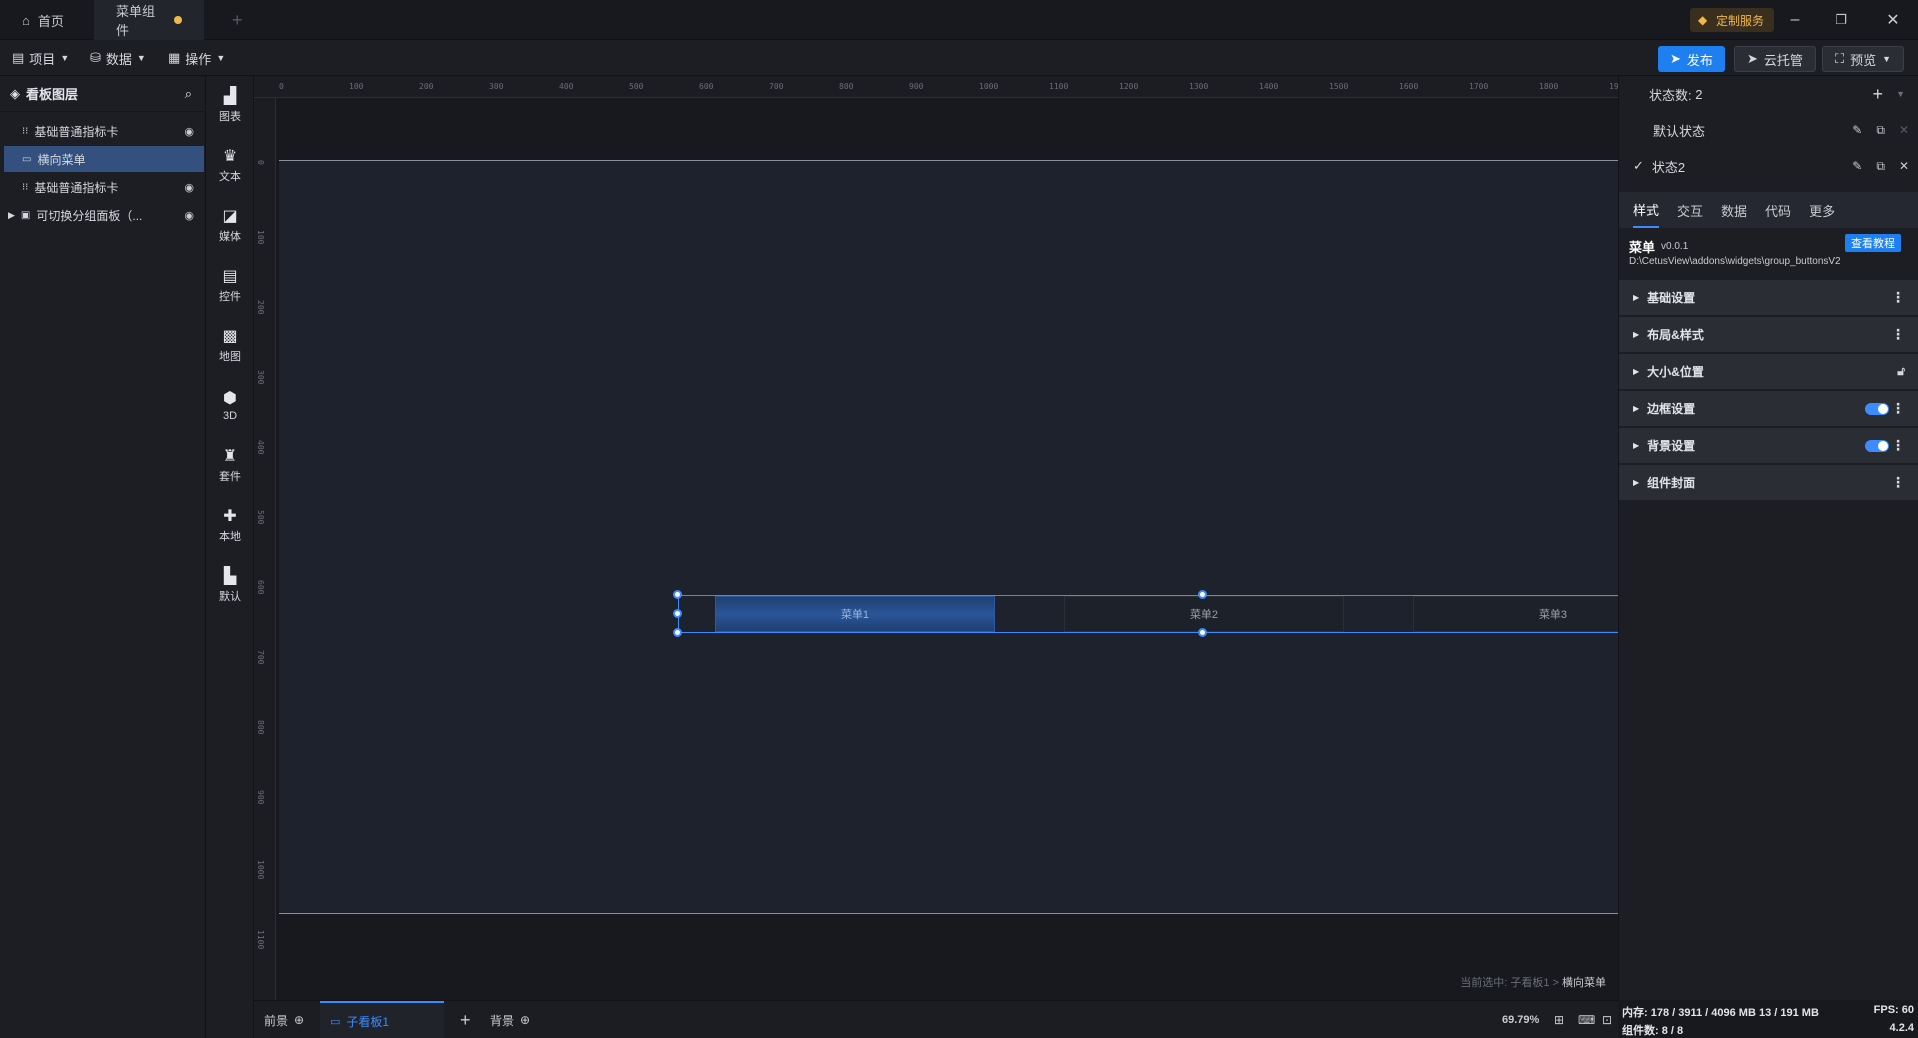 The image size is (1918, 1038). I want to click on ruler-tick-label: 100, so click(260, 237).